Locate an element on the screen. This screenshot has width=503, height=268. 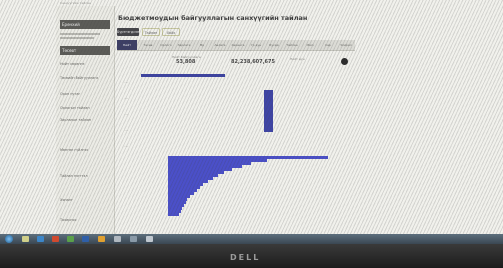
tab-8: Бусад is located at coordinates (274, 45).